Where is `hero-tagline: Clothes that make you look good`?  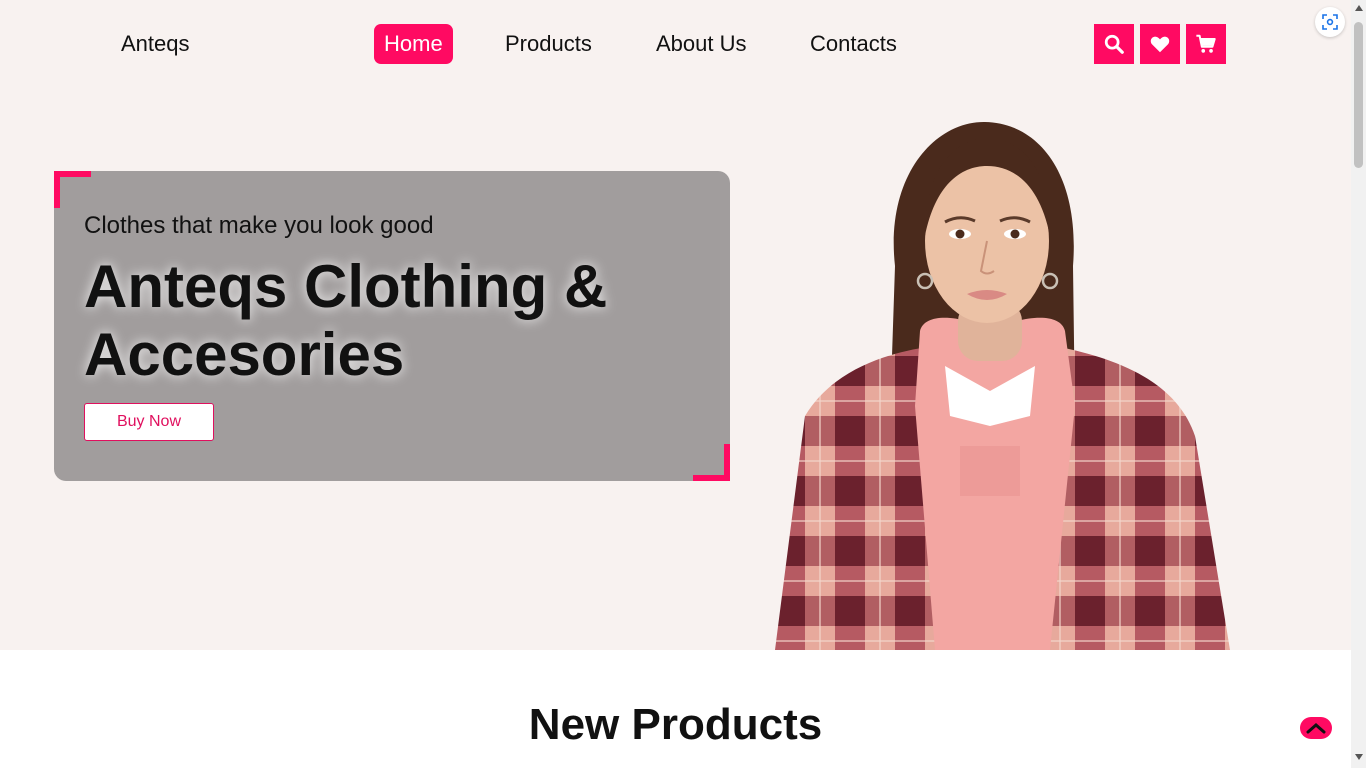
hero-tagline: Clothes that make you look good is located at coordinates (259, 225).